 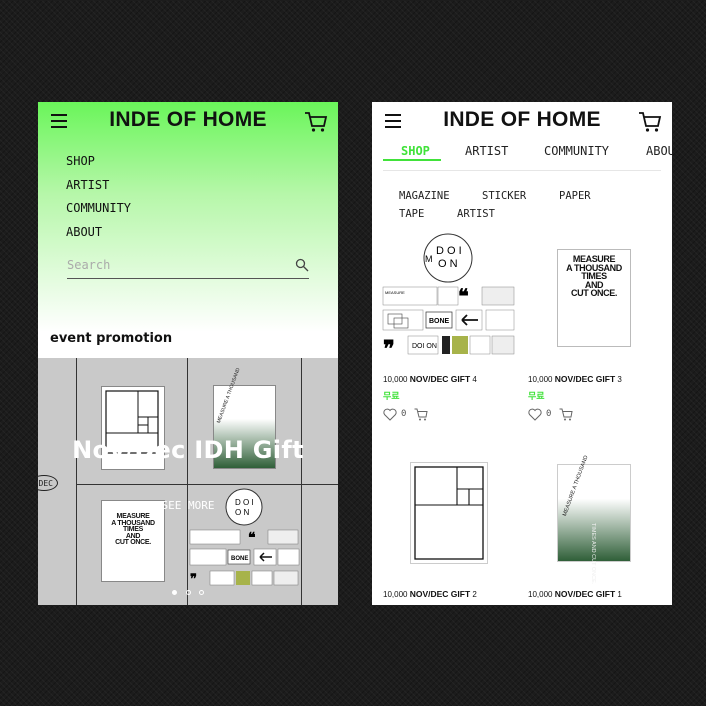 What do you see at coordinates (424, 196) in the screenshot?
I see `subcategory-magazine: MAGAZINE` at bounding box center [424, 196].